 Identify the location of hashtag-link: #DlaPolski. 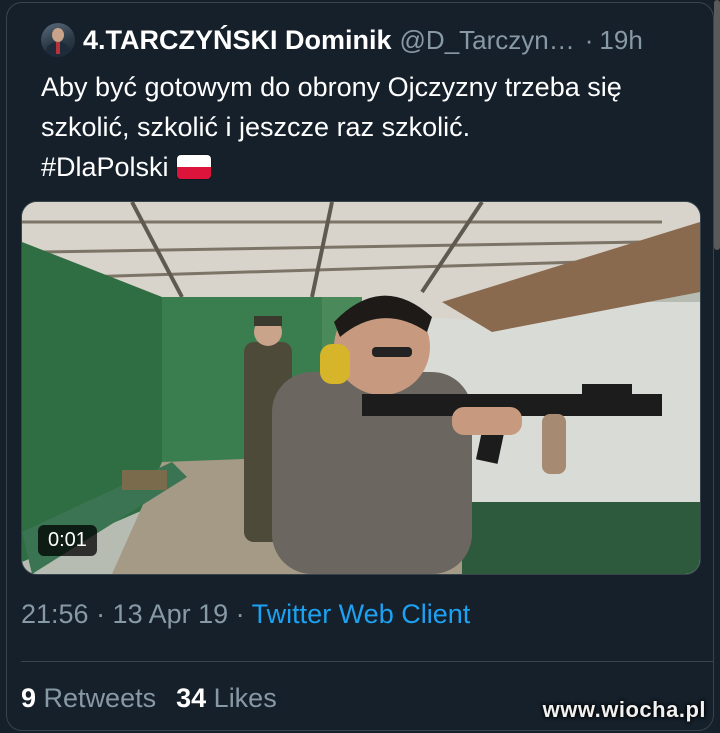
(105, 167).